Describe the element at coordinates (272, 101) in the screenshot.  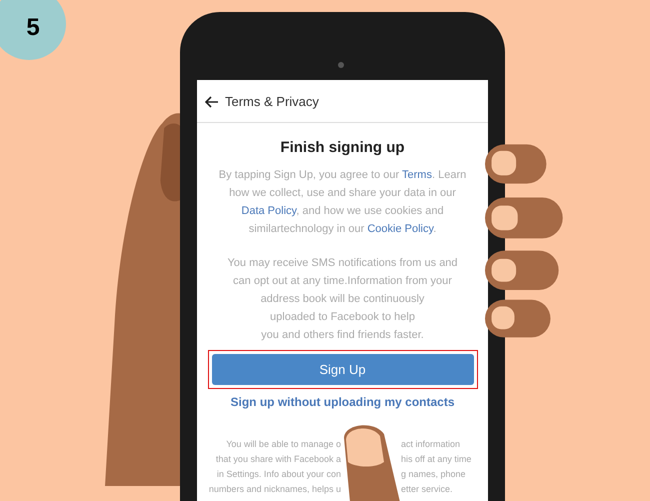
I see `screen-title: Terms & Privacy` at that location.